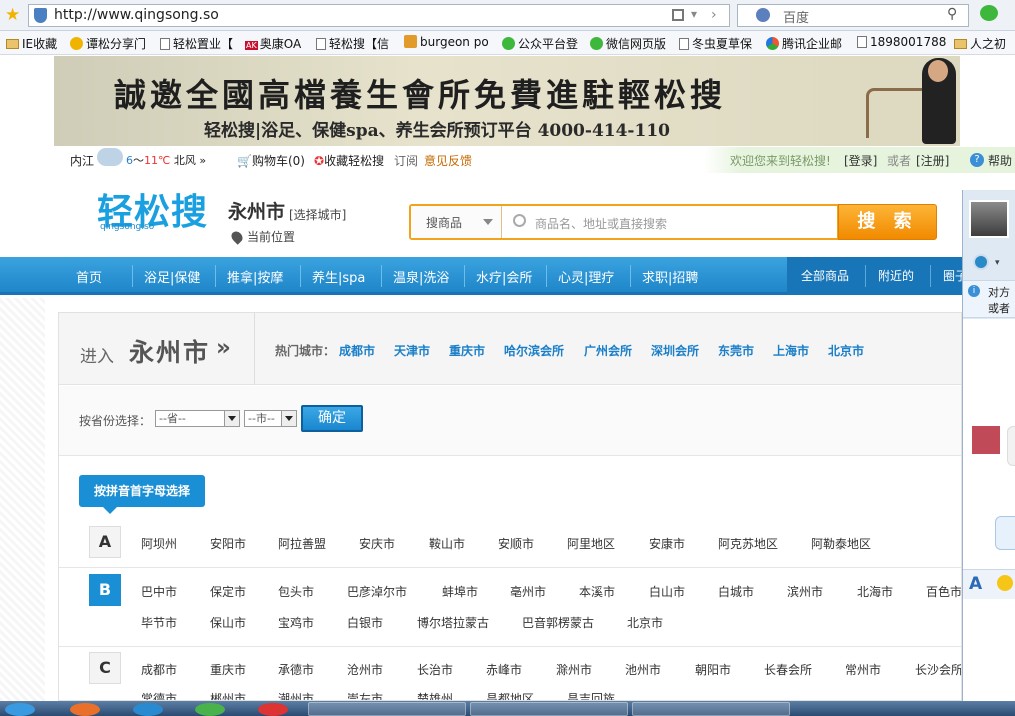 The image size is (1015, 716). I want to click on city-link: 安顺市, so click(516, 543).